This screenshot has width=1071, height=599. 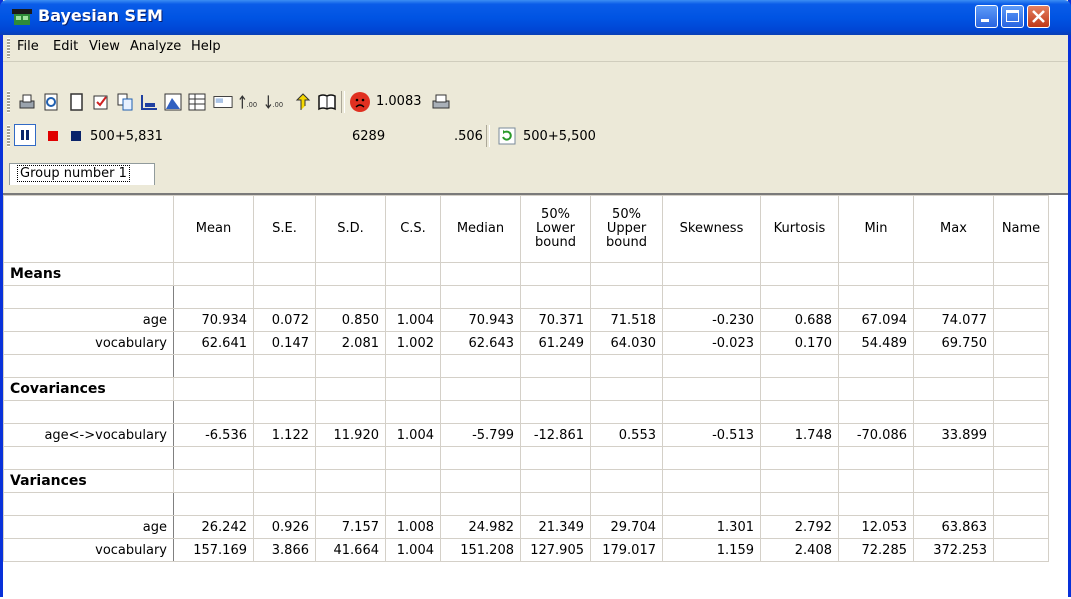 What do you see at coordinates (799, 550) in the screenshot?
I see `table-cell: 2.408` at bounding box center [799, 550].